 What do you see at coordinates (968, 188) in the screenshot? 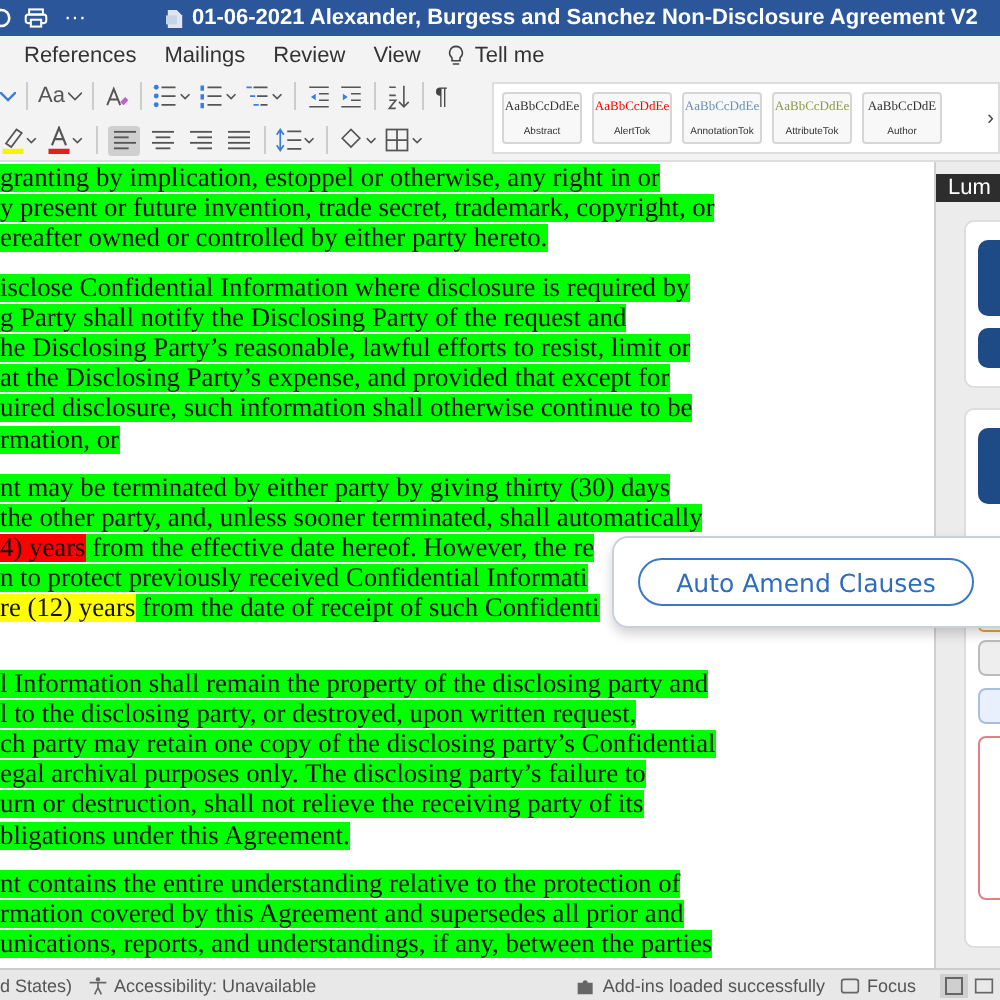
I see `pane-header: Lum` at bounding box center [968, 188].